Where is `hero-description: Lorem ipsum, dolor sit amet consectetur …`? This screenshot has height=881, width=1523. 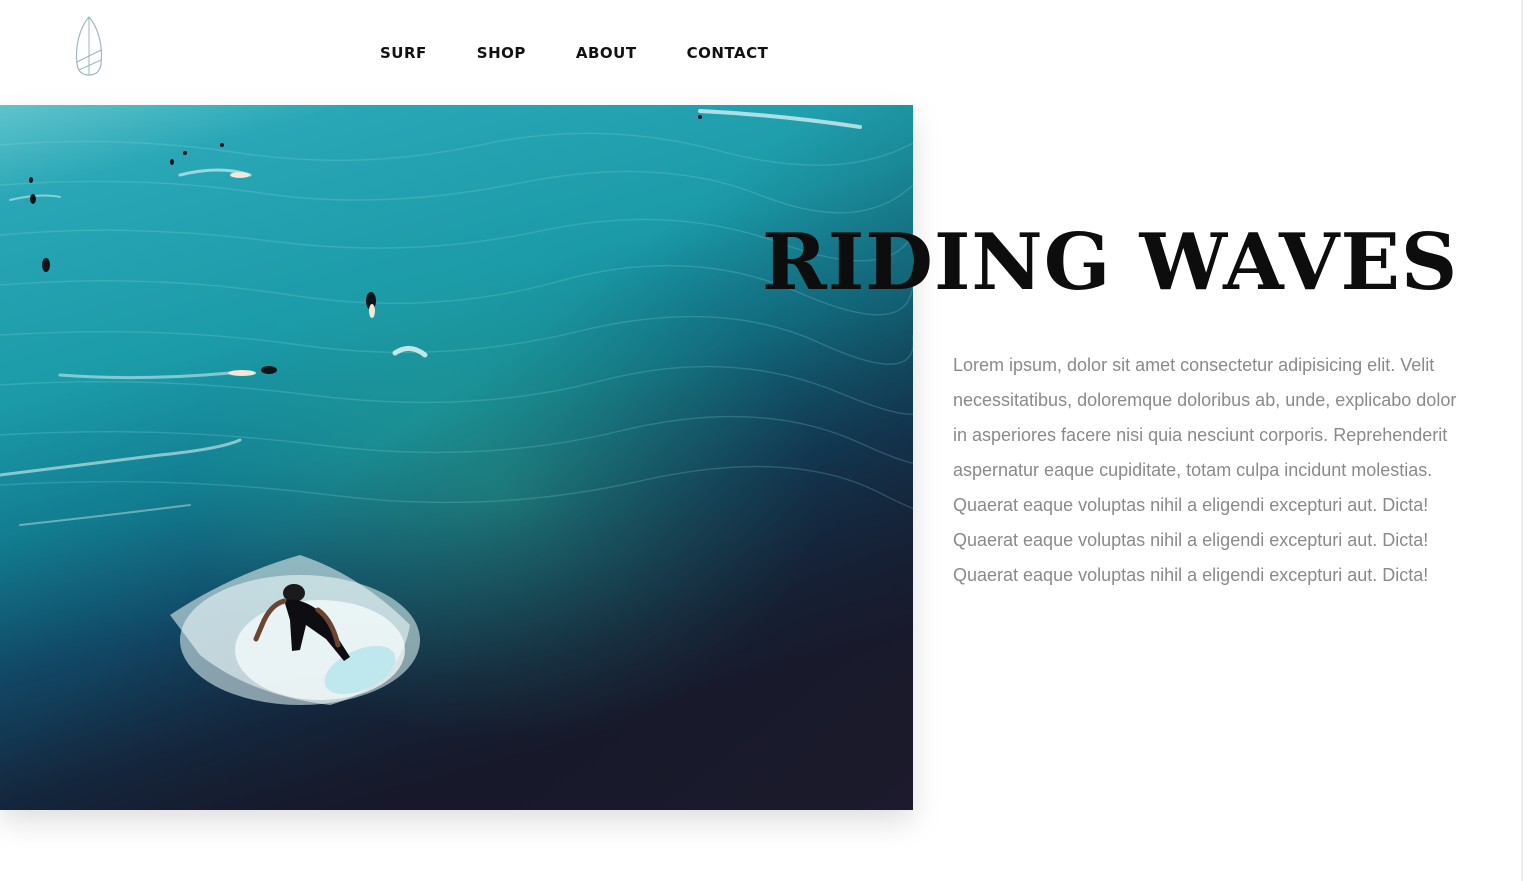 hero-description: Lorem ipsum, dolor sit amet consectetur … is located at coordinates (1205, 470).